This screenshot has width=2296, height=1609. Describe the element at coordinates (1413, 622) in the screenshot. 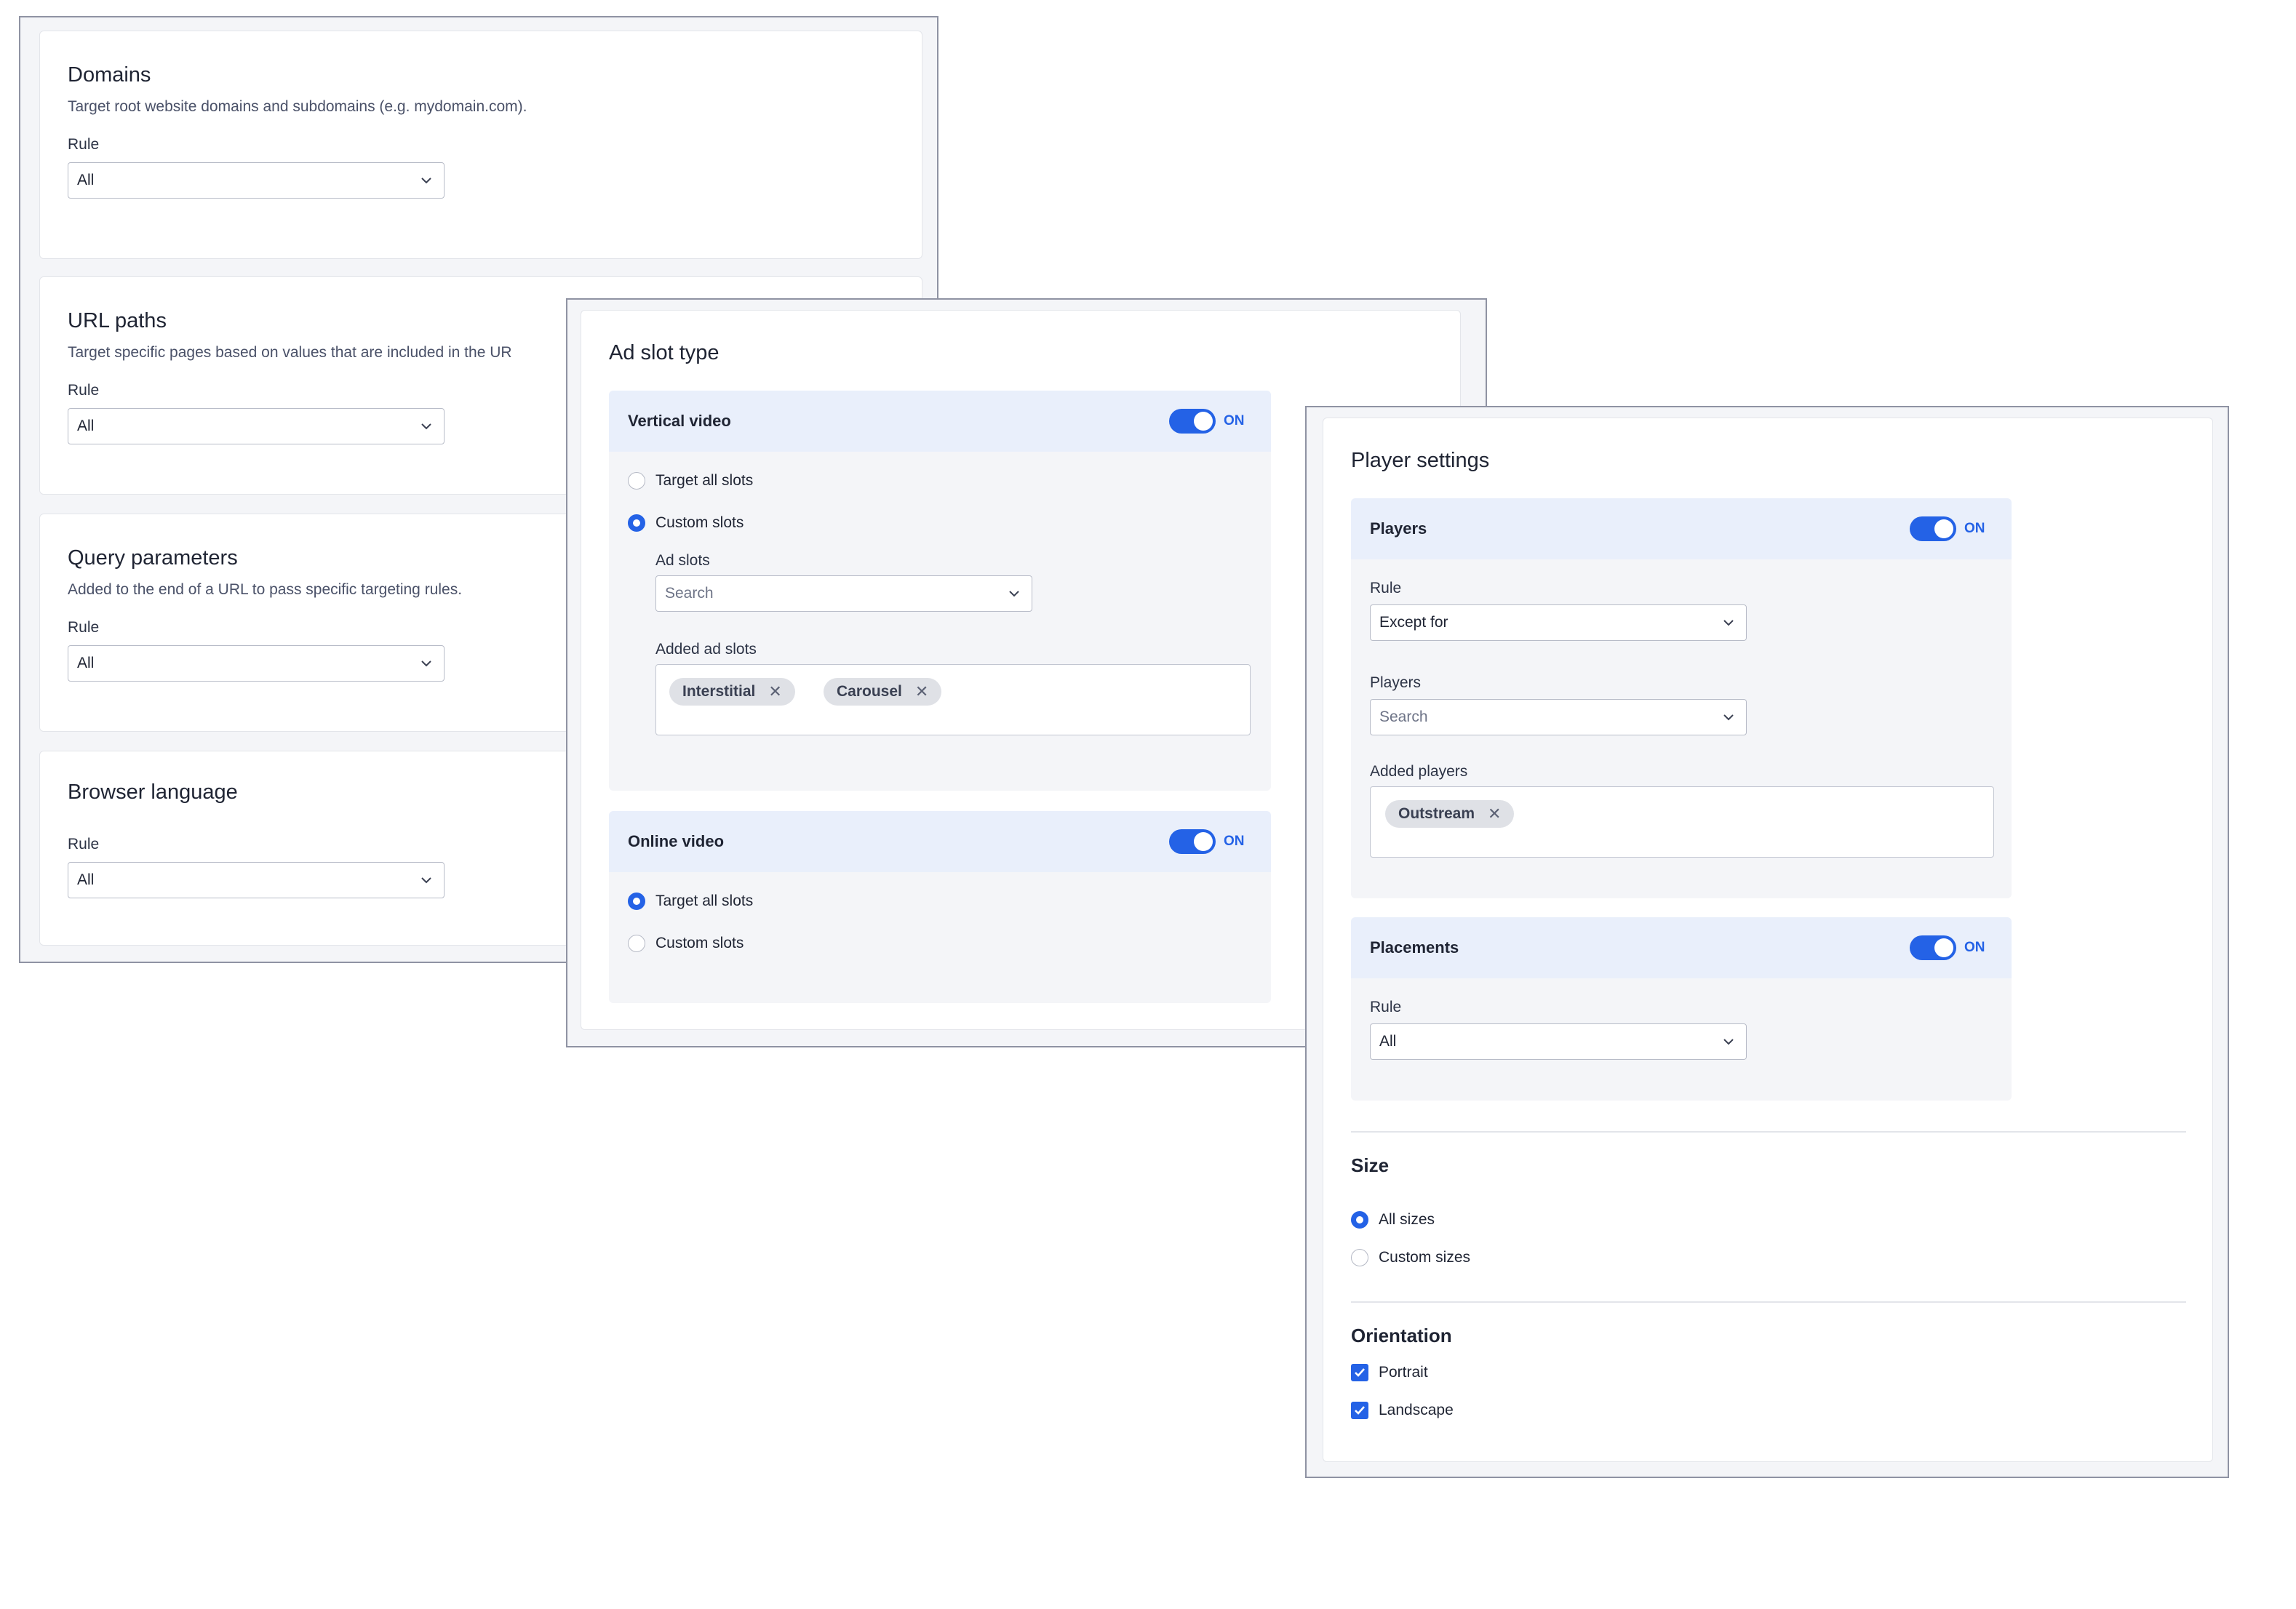

I see `players-rule-value: Except for` at that location.